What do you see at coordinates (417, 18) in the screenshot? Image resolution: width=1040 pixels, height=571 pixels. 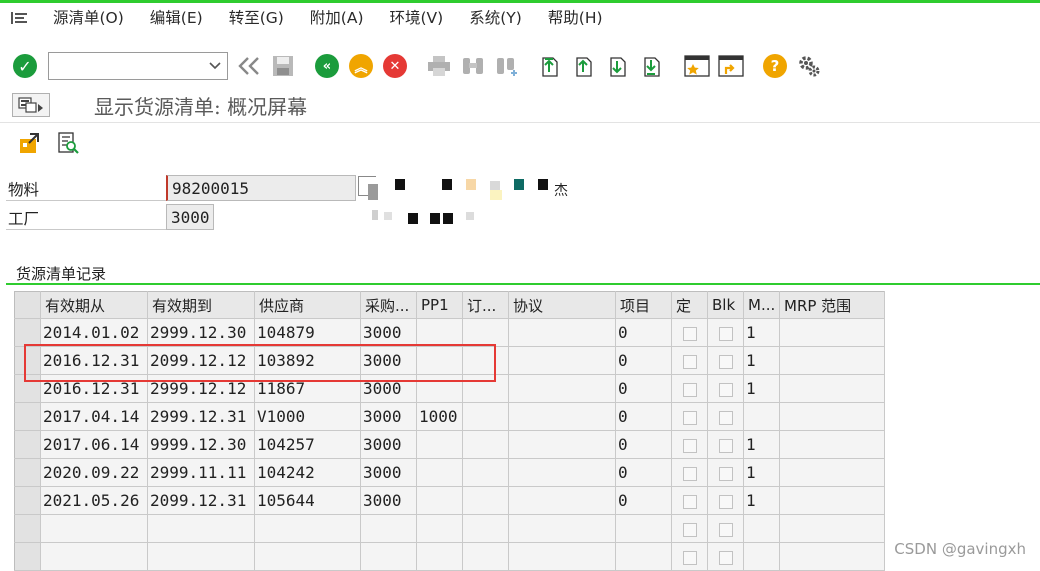 I see `menu-item-environment: 环境(V)` at bounding box center [417, 18].